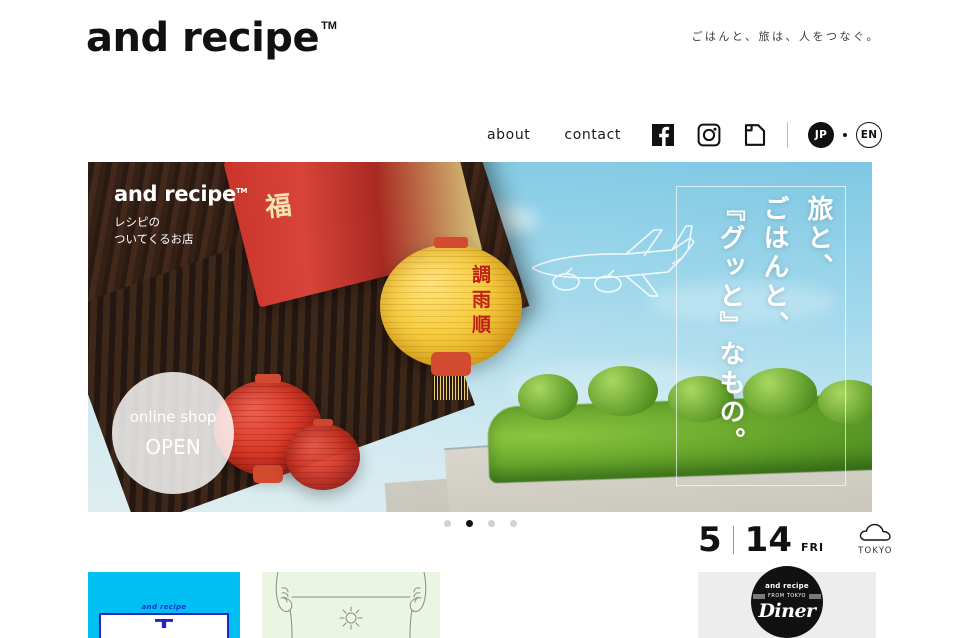  I want to click on card-cyan: and recipe, so click(164, 605).